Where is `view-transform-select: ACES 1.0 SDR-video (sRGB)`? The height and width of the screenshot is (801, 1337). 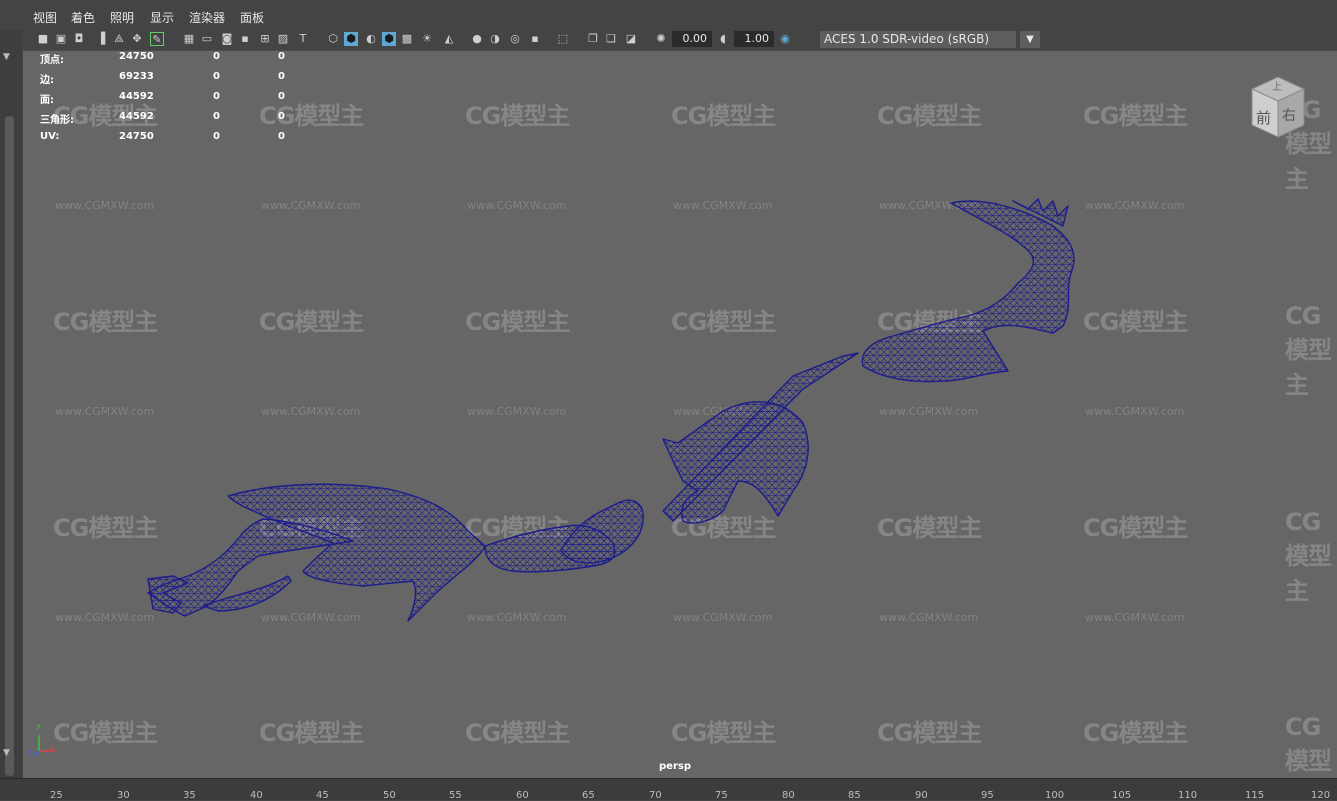
view-transform-select: ACES 1.0 SDR-video (sRGB) is located at coordinates (918, 39).